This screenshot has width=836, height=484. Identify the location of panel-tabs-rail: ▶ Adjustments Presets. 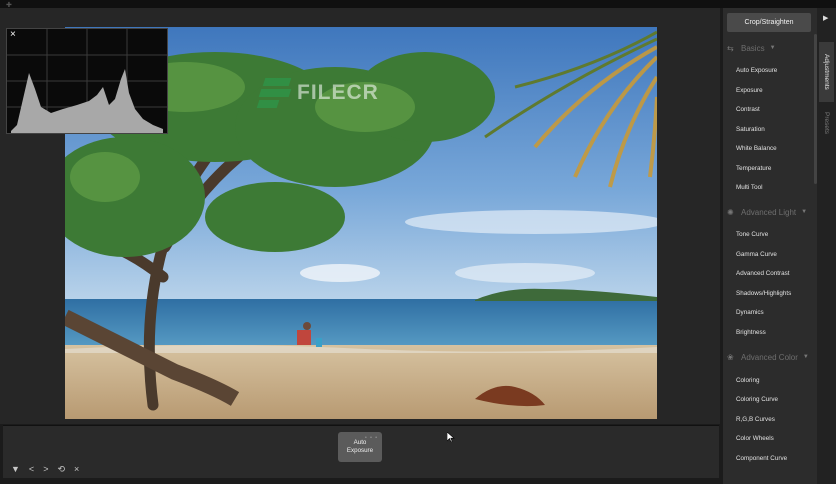
(826, 246).